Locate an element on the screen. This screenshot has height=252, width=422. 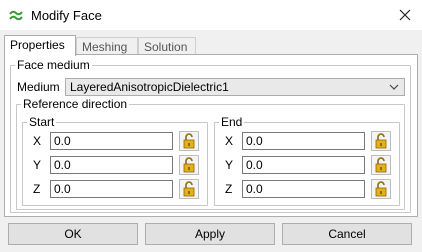
end-z-label: Z is located at coordinates (229, 189).